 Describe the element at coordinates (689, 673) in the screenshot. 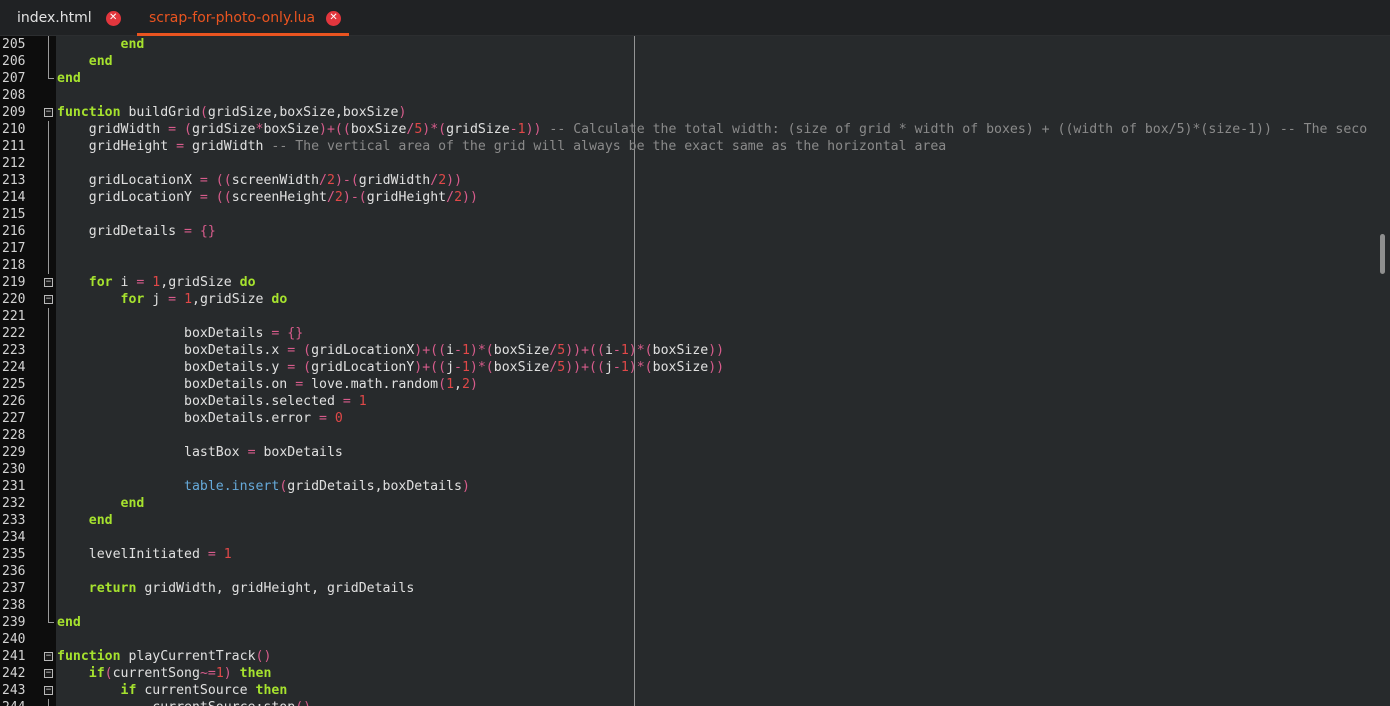

I see `code-line: 242 − if(currentSong~=1) then` at that location.